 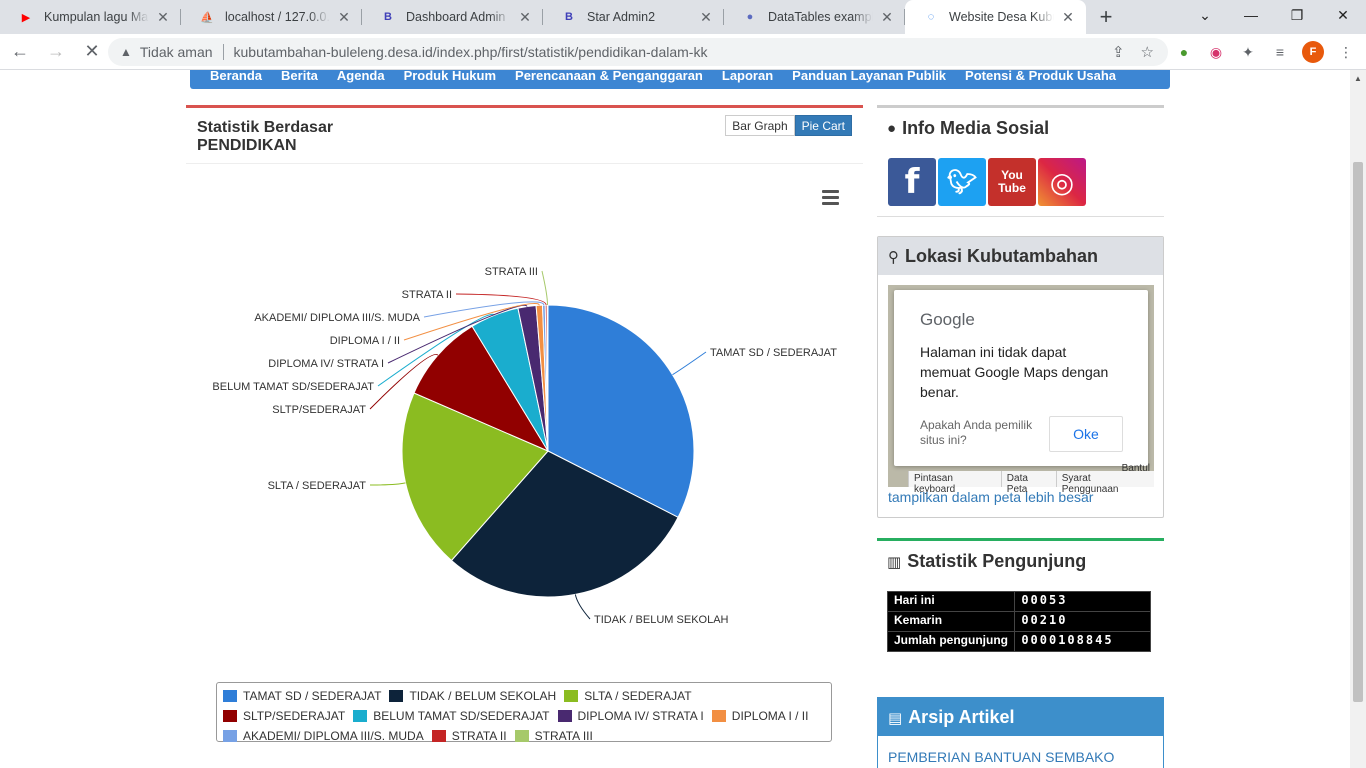 I want to click on new-tab-button: +, so click(x=1106, y=17).